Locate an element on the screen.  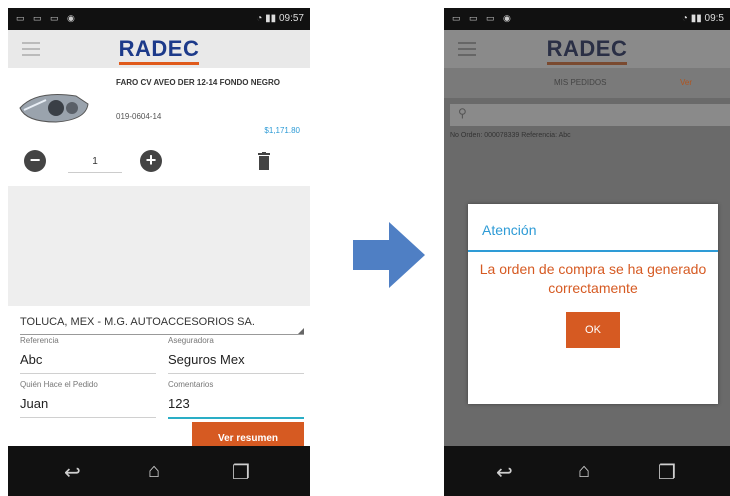
status-time: 09:5 is located at coordinates (714, 18).